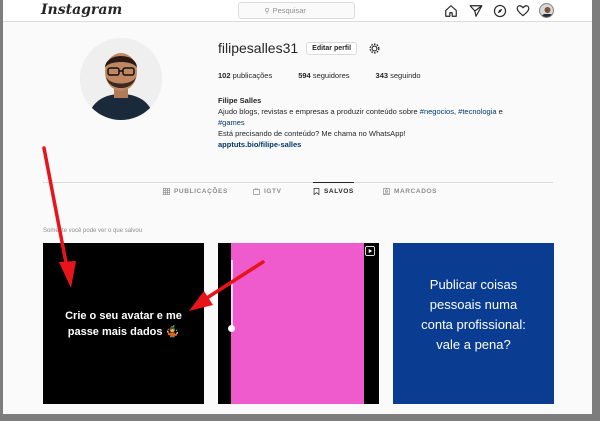  What do you see at coordinates (166, 191) in the screenshot?
I see `grid-icon` at bounding box center [166, 191].